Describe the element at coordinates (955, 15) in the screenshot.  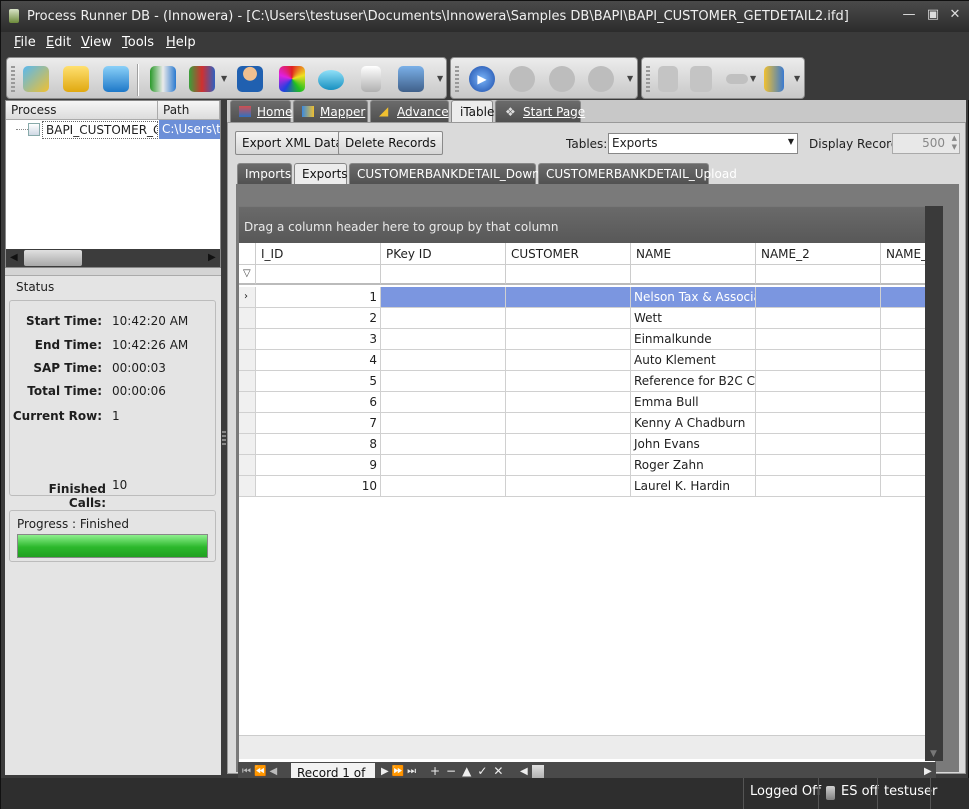
I see `close-button: ✕` at that location.